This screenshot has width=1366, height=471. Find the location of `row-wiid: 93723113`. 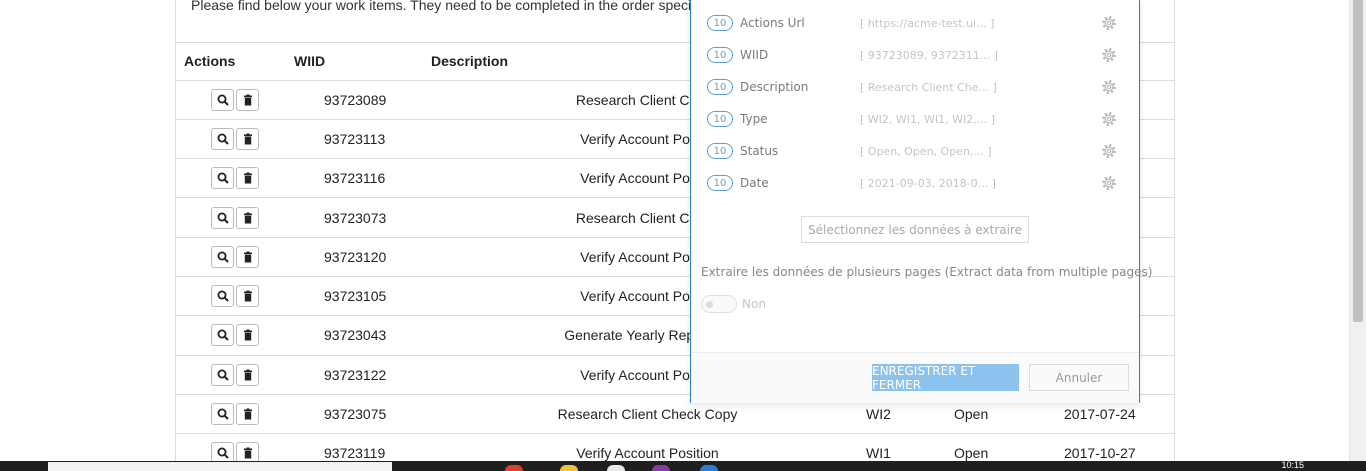

row-wiid: 93723113 is located at coordinates (362, 139).